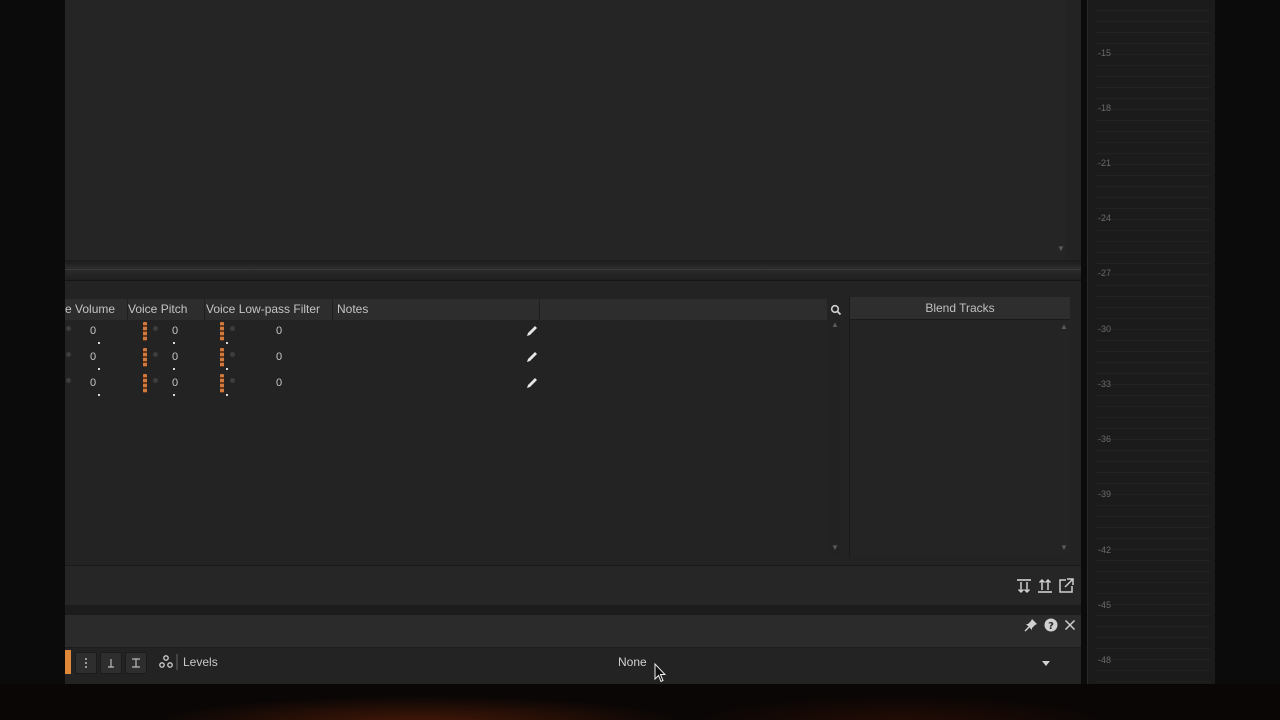  I want to click on blend-tracks-panel: Blend Tracks ▲ ▼, so click(959, 427).